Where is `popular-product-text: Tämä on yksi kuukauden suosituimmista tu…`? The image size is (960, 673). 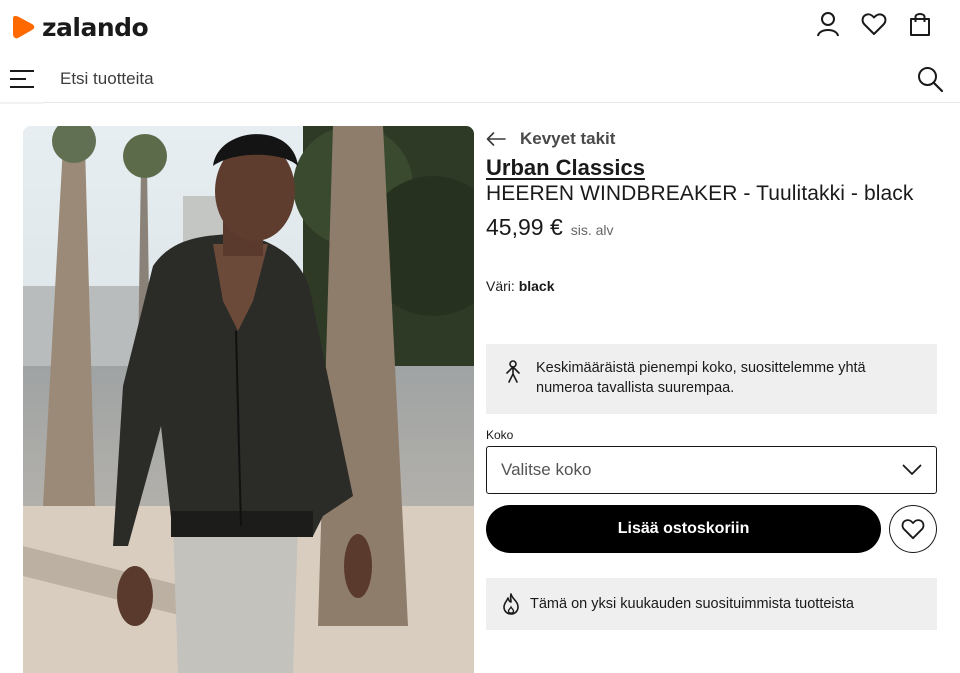
popular-product-text: Tämä on yksi kuukauden suosituimmista tu… is located at coordinates (692, 604).